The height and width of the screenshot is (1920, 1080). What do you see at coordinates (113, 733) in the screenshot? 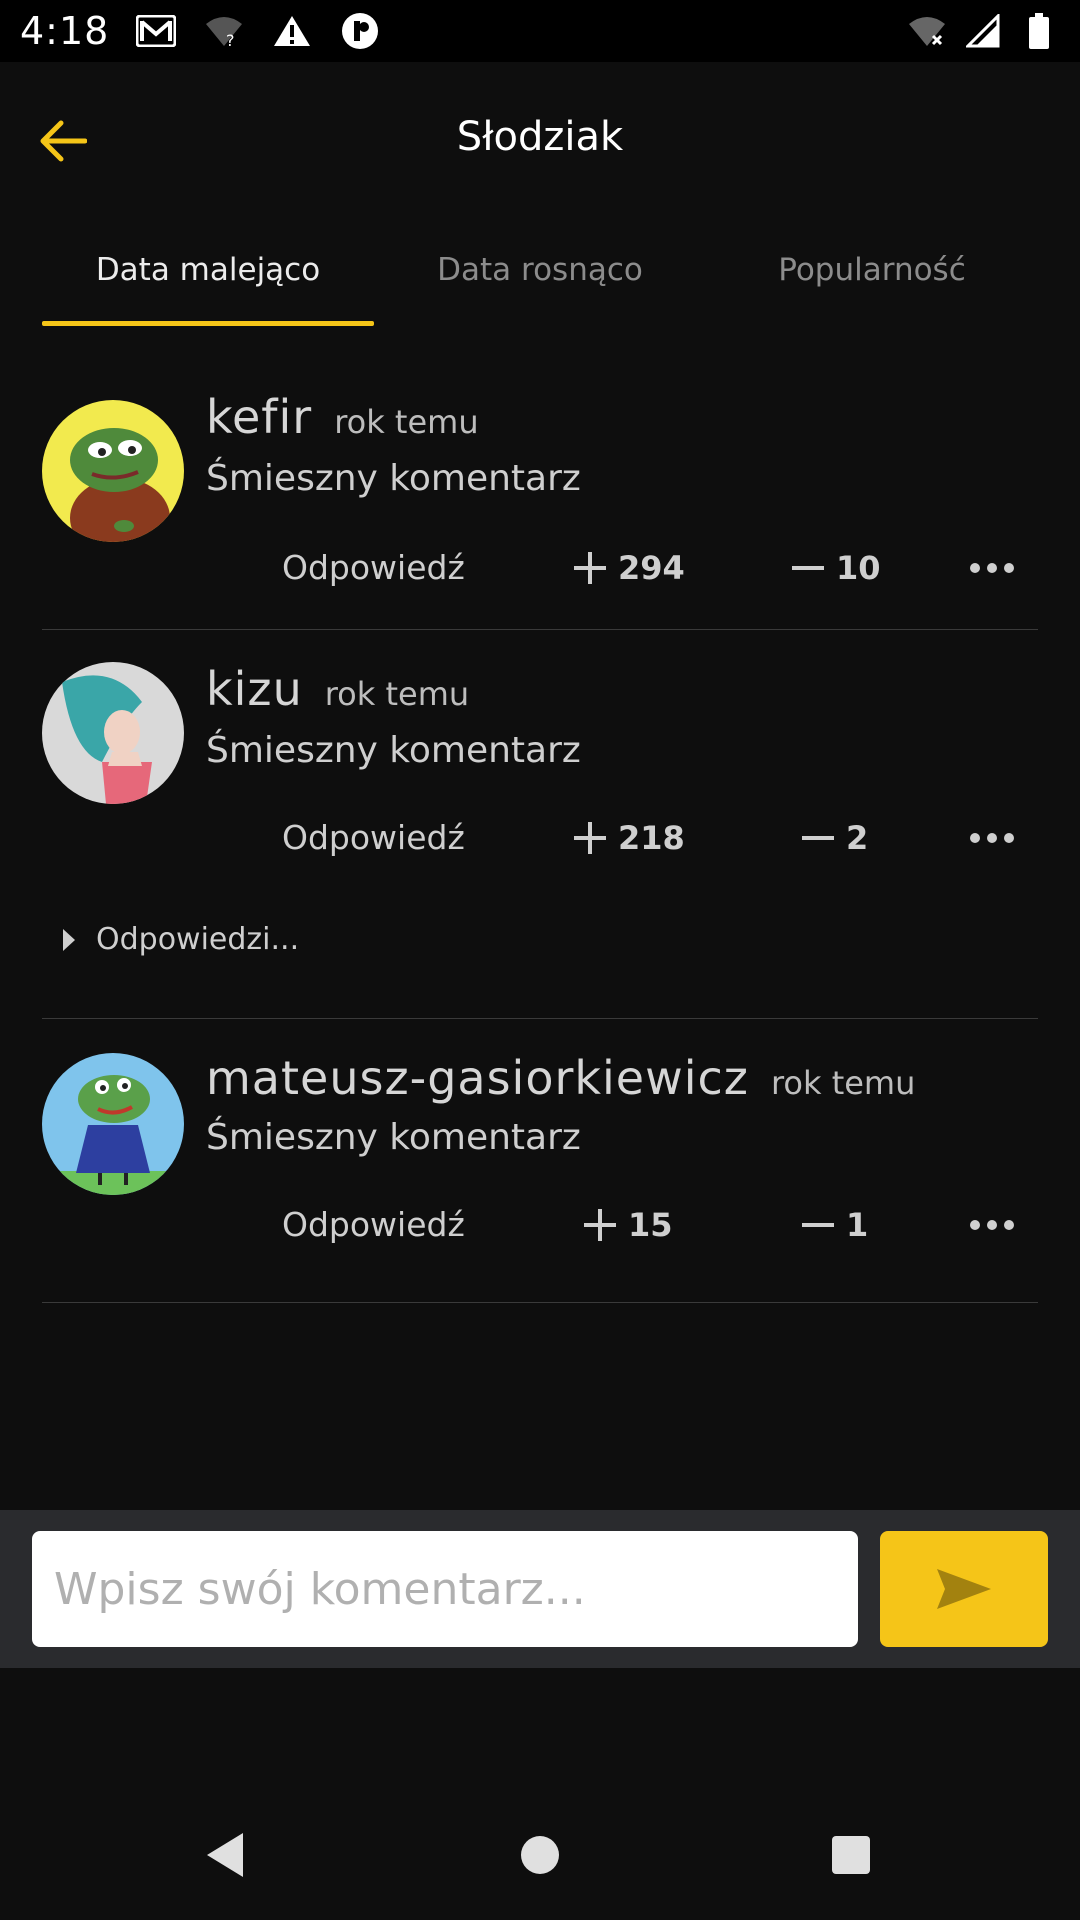
I see `anime-girl-avatar` at bounding box center [113, 733].